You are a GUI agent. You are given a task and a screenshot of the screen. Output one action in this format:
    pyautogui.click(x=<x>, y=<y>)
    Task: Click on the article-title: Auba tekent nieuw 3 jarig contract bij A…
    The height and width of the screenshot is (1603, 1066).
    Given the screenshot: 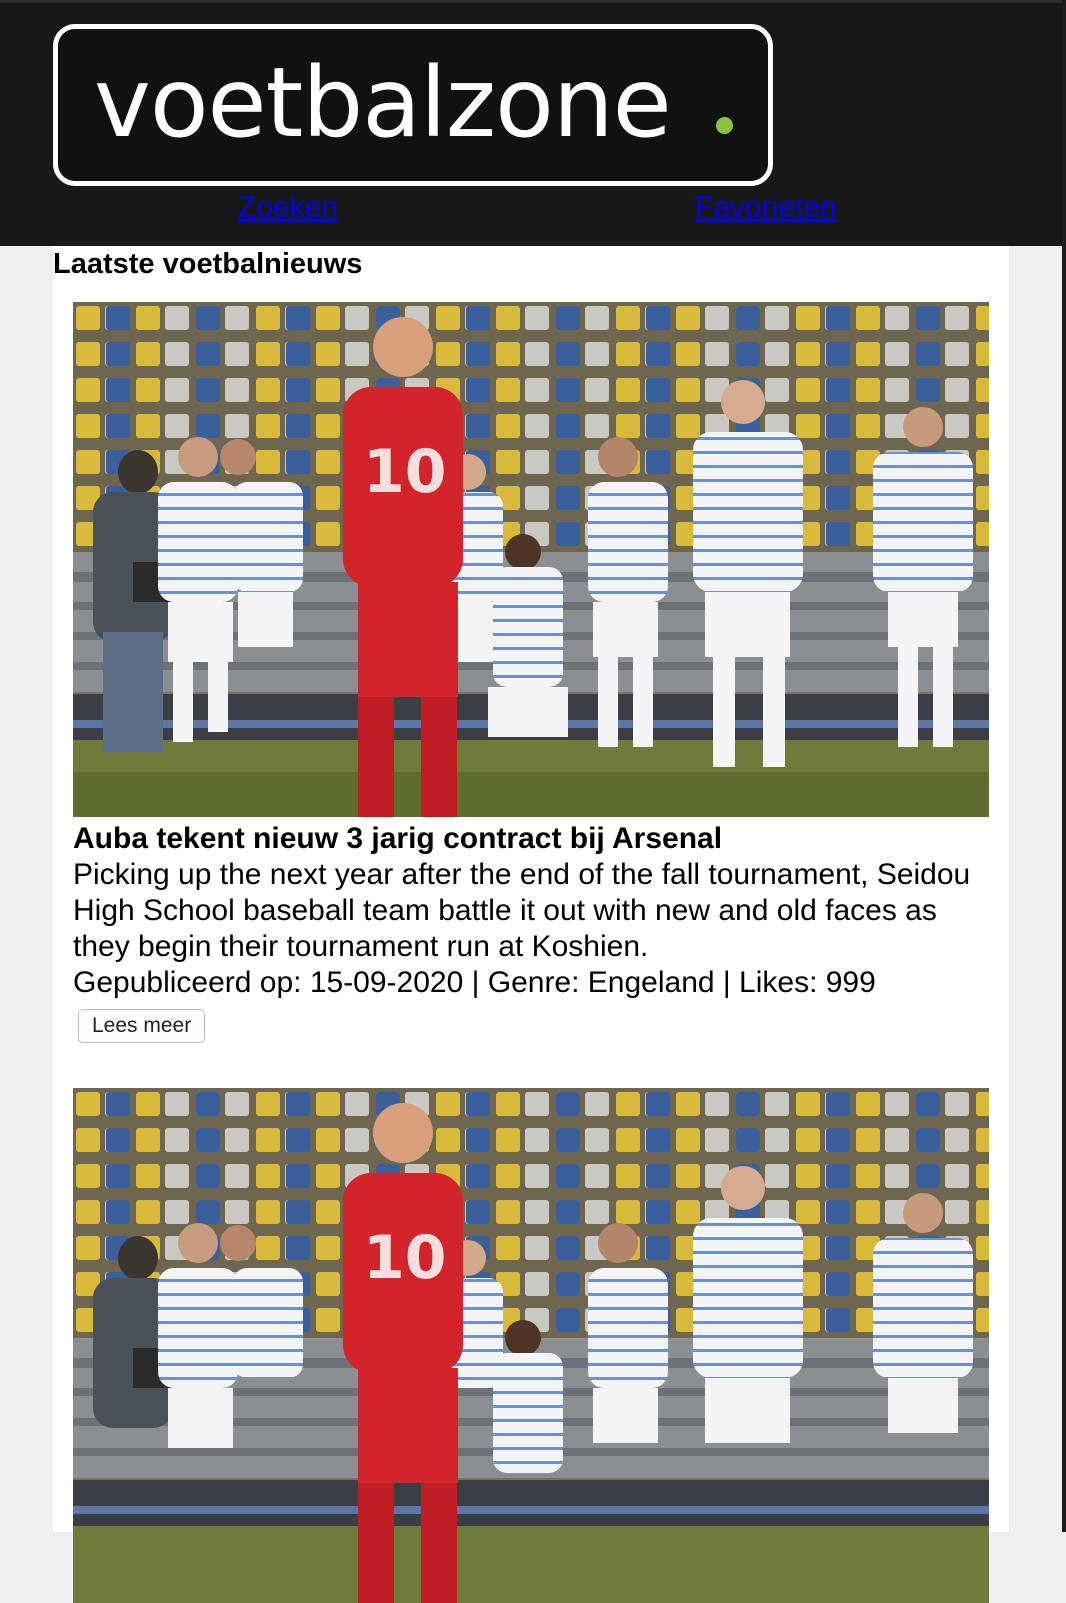 What is the action you would take?
    pyautogui.click(x=531, y=839)
    